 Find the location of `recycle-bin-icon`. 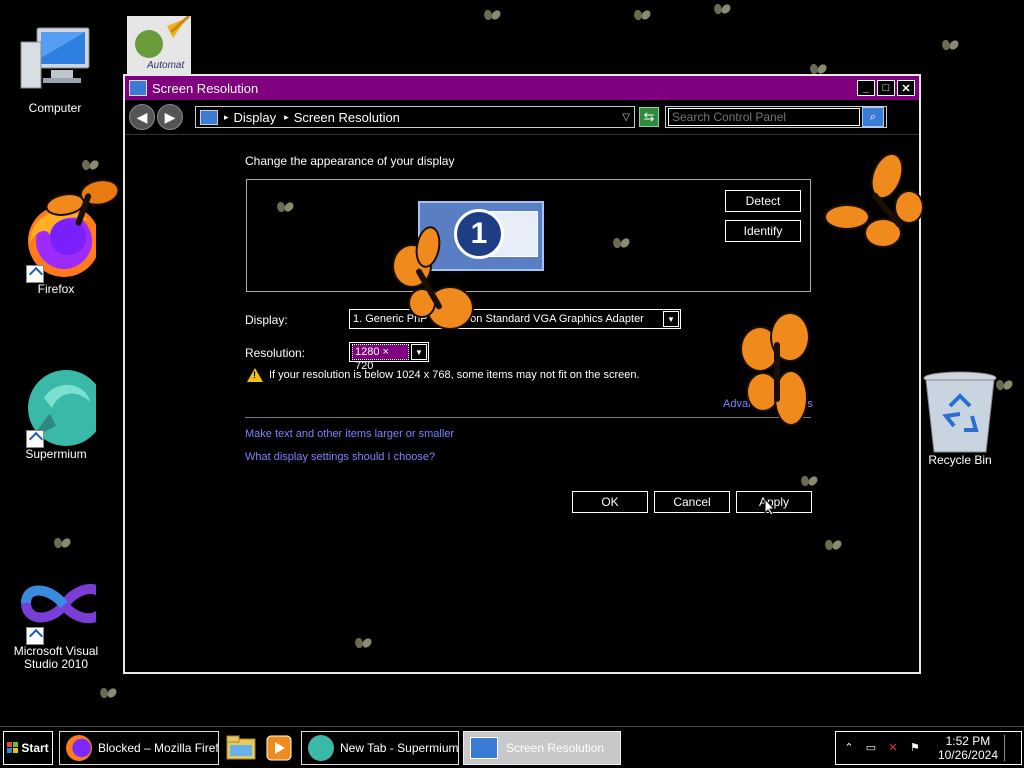

recycle-bin-icon is located at coordinates (960, 411).